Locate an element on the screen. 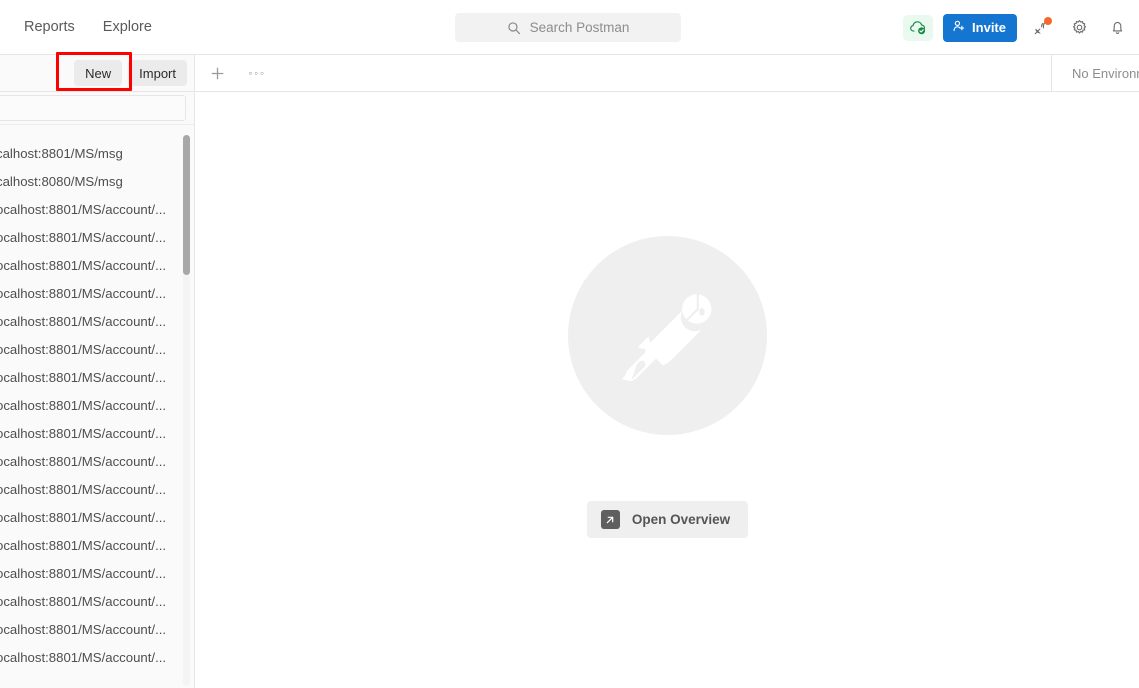 The width and height of the screenshot is (1139, 688). invite-button: Invite is located at coordinates (980, 27).